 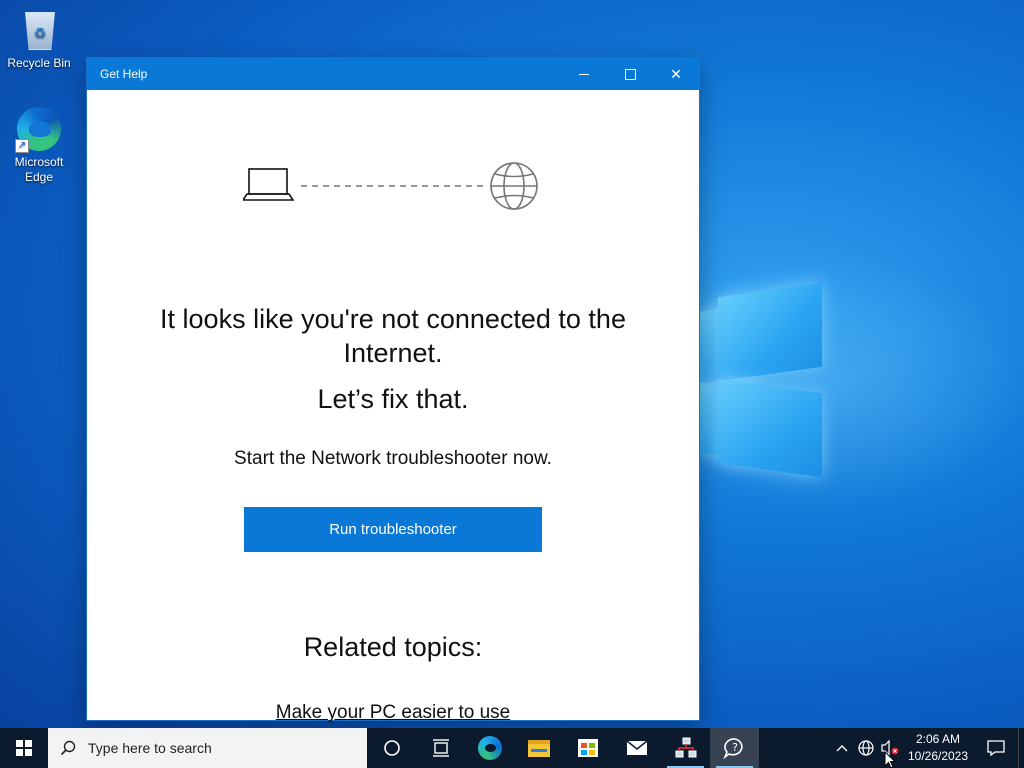 I want to click on clock-date: 10/26/2023, so click(x=938, y=756).